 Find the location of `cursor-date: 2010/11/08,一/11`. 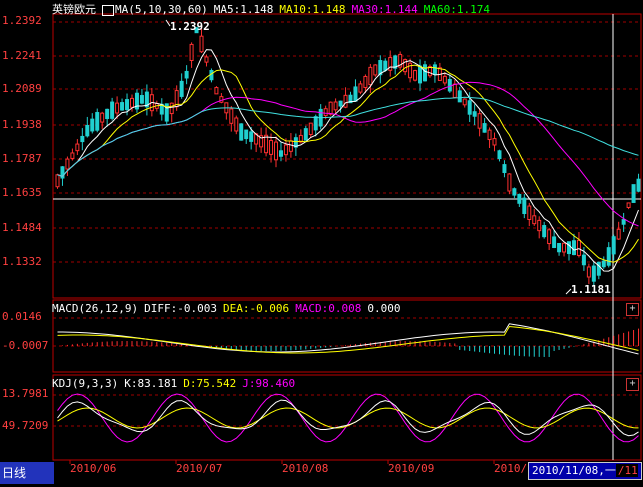

cursor-date: 2010/11/08,一/11 is located at coordinates (585, 471).